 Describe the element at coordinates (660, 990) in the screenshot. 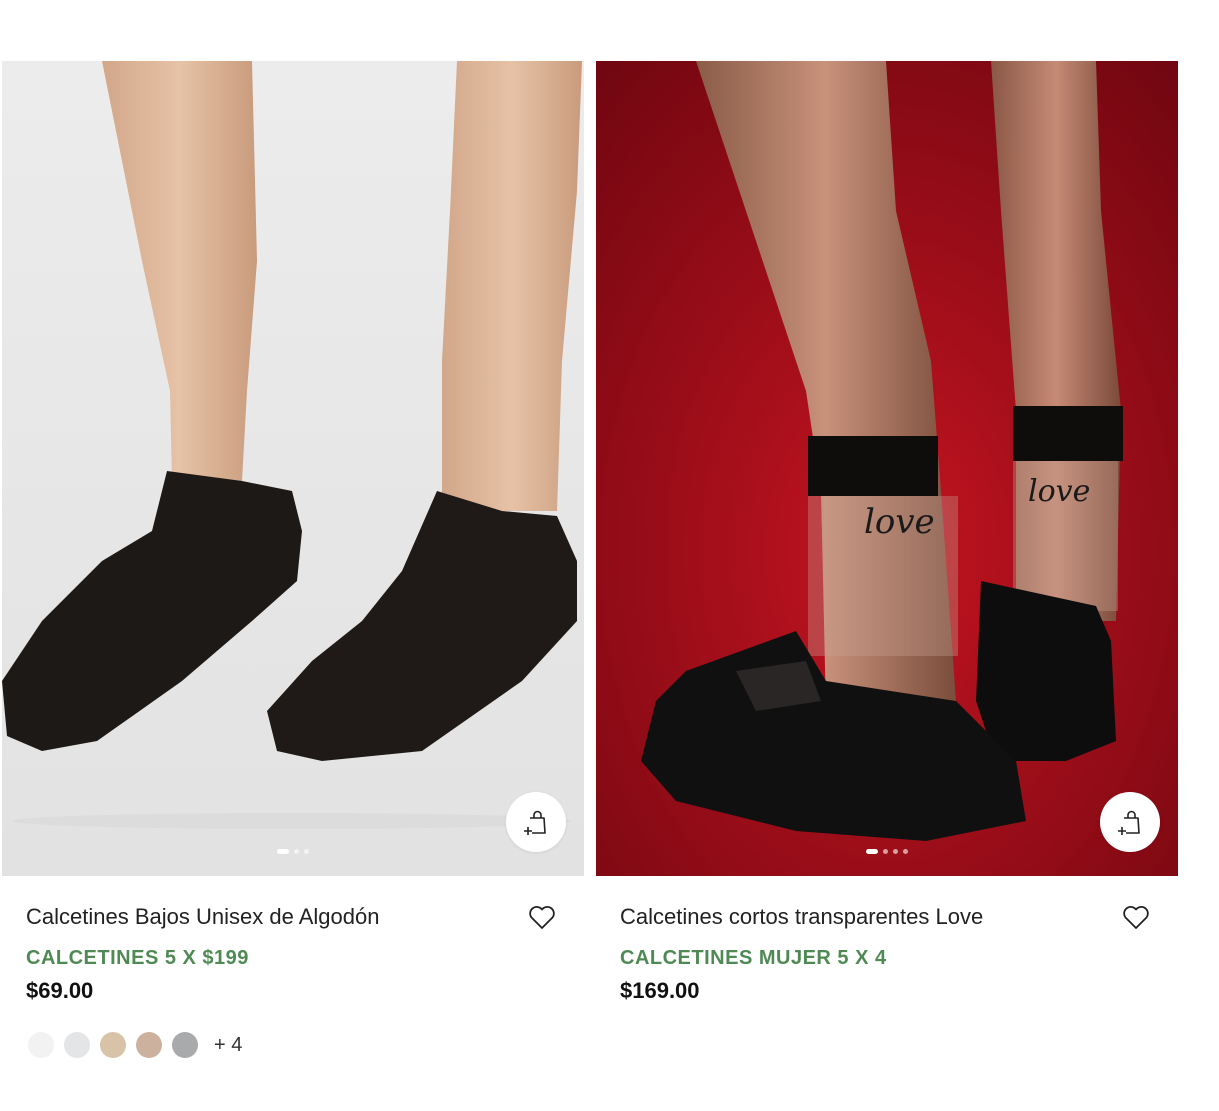

I see `product-price: $169.00` at that location.